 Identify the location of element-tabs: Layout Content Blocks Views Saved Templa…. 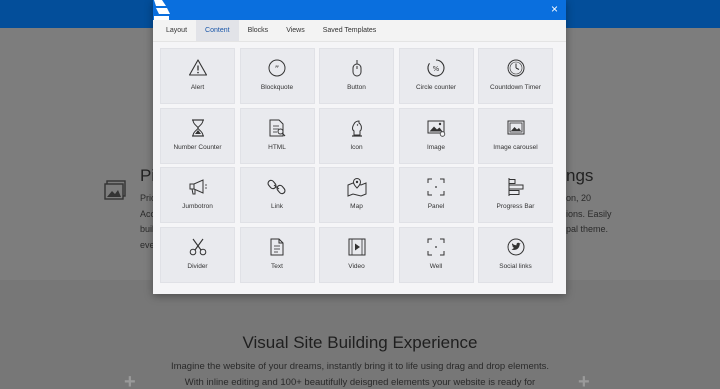
(359, 31).